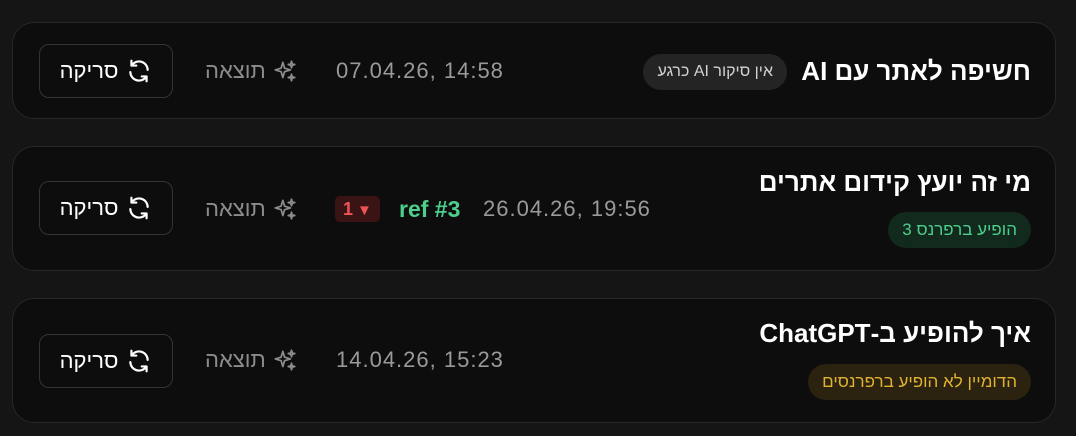 Image resolution: width=1076 pixels, height=436 pixels. I want to click on rank-change-badge: 1 ▼, so click(357, 209).